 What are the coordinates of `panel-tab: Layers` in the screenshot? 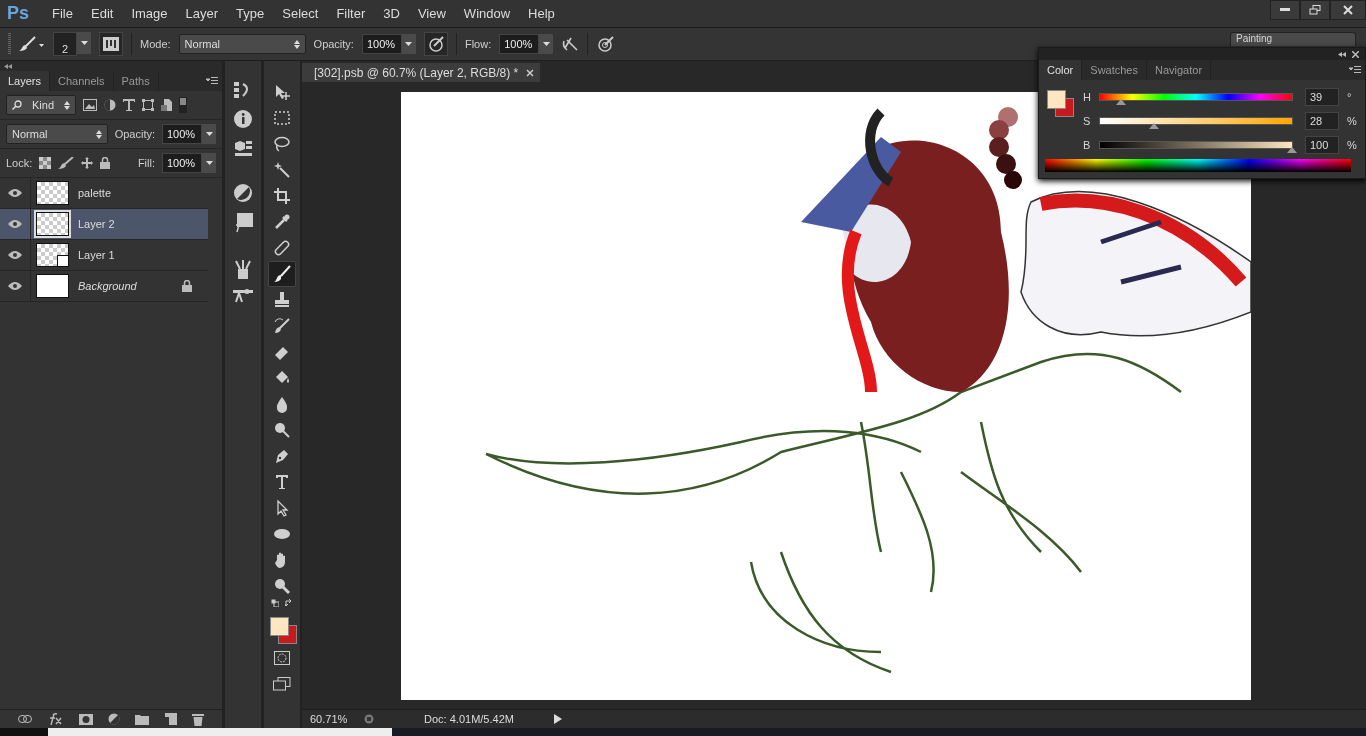 It's located at (25, 81).